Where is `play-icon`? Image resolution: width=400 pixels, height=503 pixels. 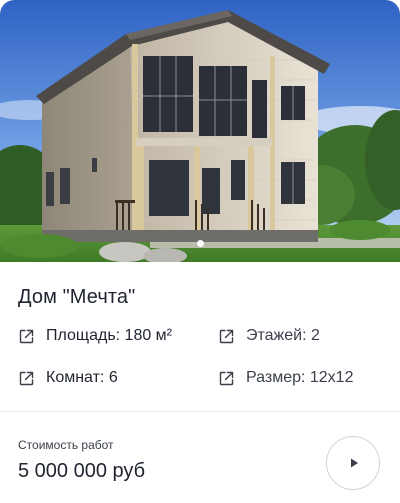 play-icon is located at coordinates (354, 463).